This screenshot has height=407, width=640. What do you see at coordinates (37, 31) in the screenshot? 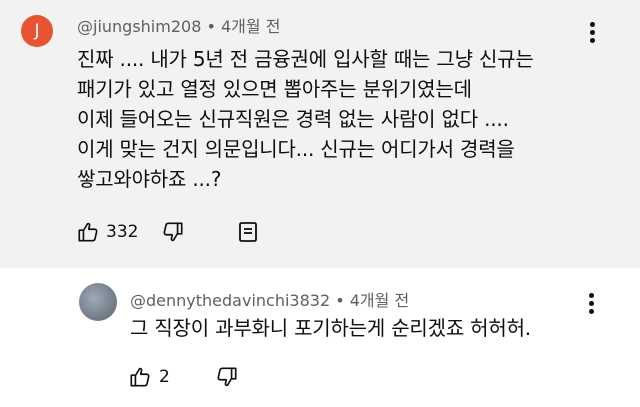
I see `avatar: J` at bounding box center [37, 31].